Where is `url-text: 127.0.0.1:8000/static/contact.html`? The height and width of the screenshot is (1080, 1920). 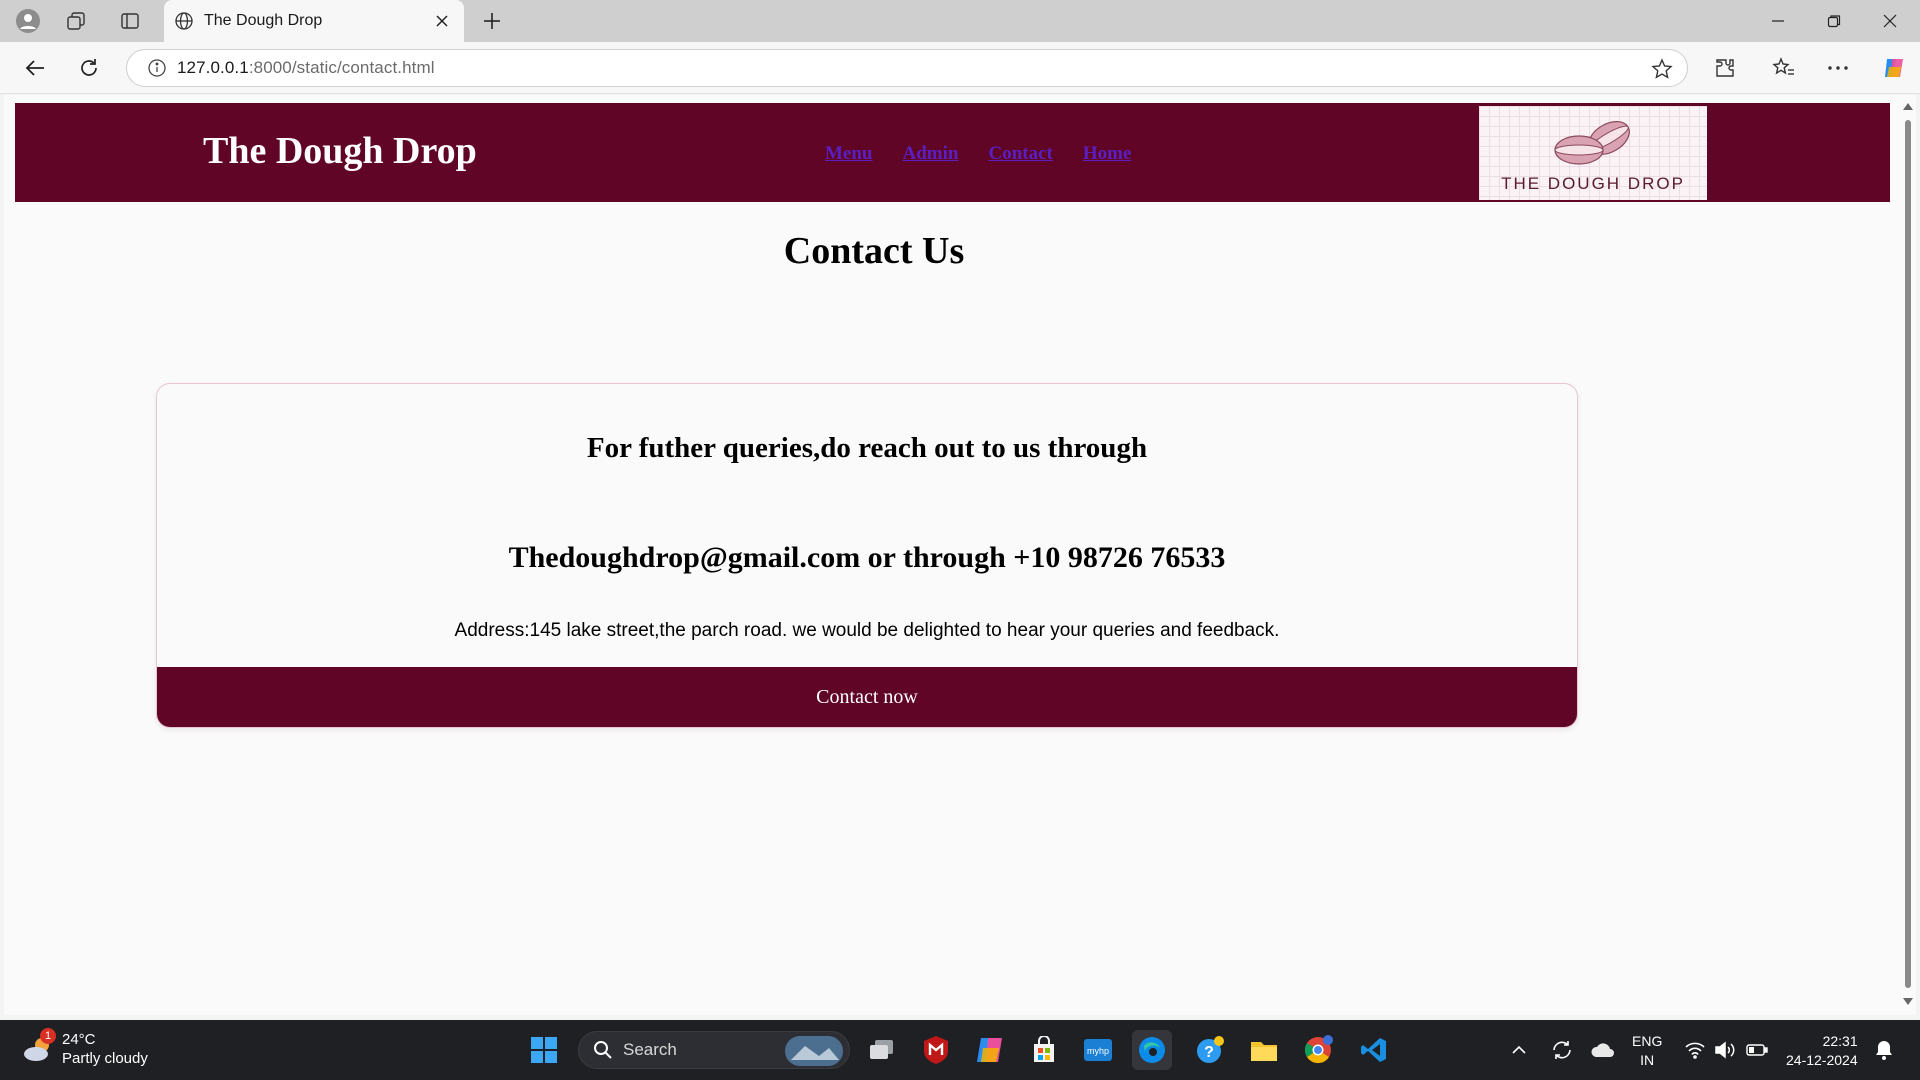 url-text: 127.0.0.1:8000/static/contact.html is located at coordinates (306, 67).